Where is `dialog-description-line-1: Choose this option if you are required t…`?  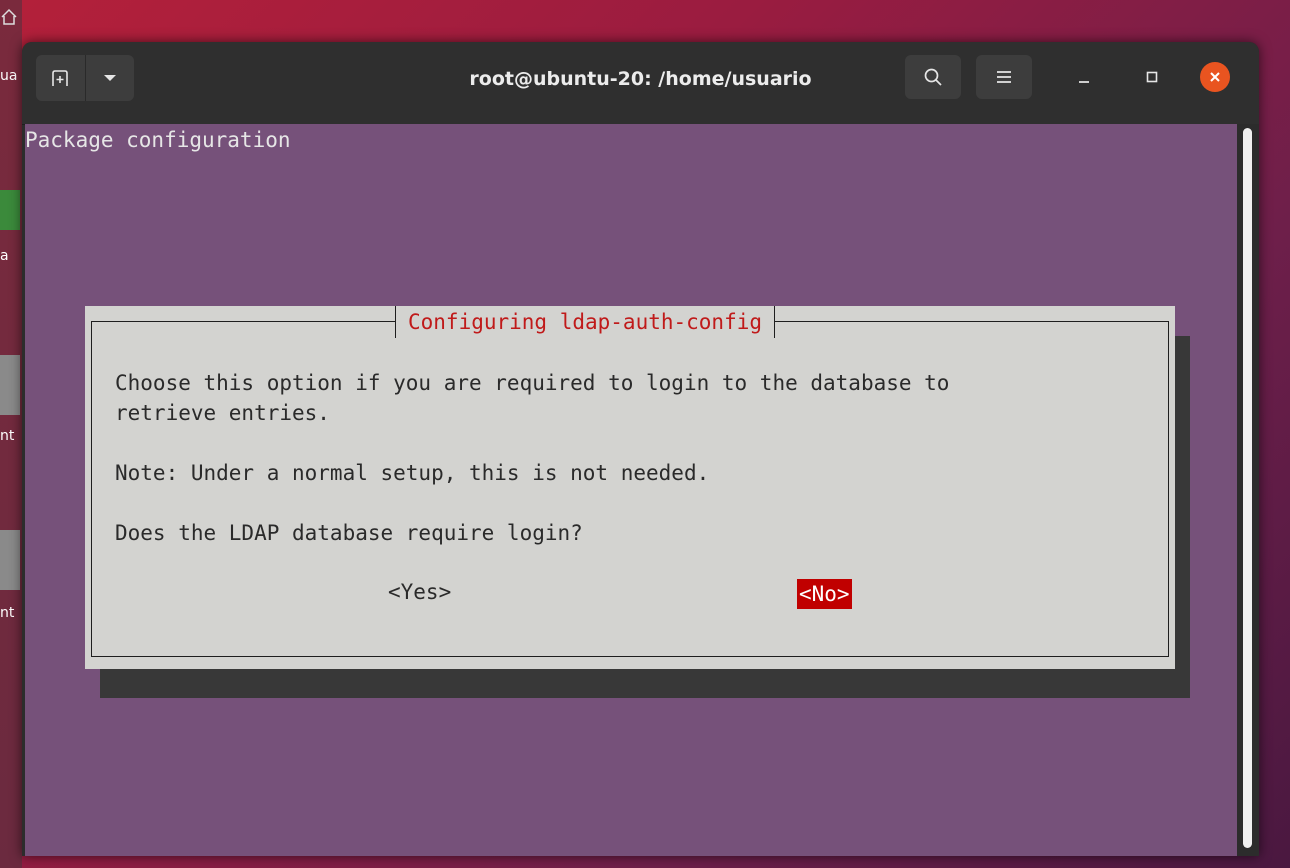
dialog-description-line-1: Choose this option if you are required t… is located at coordinates (532, 383).